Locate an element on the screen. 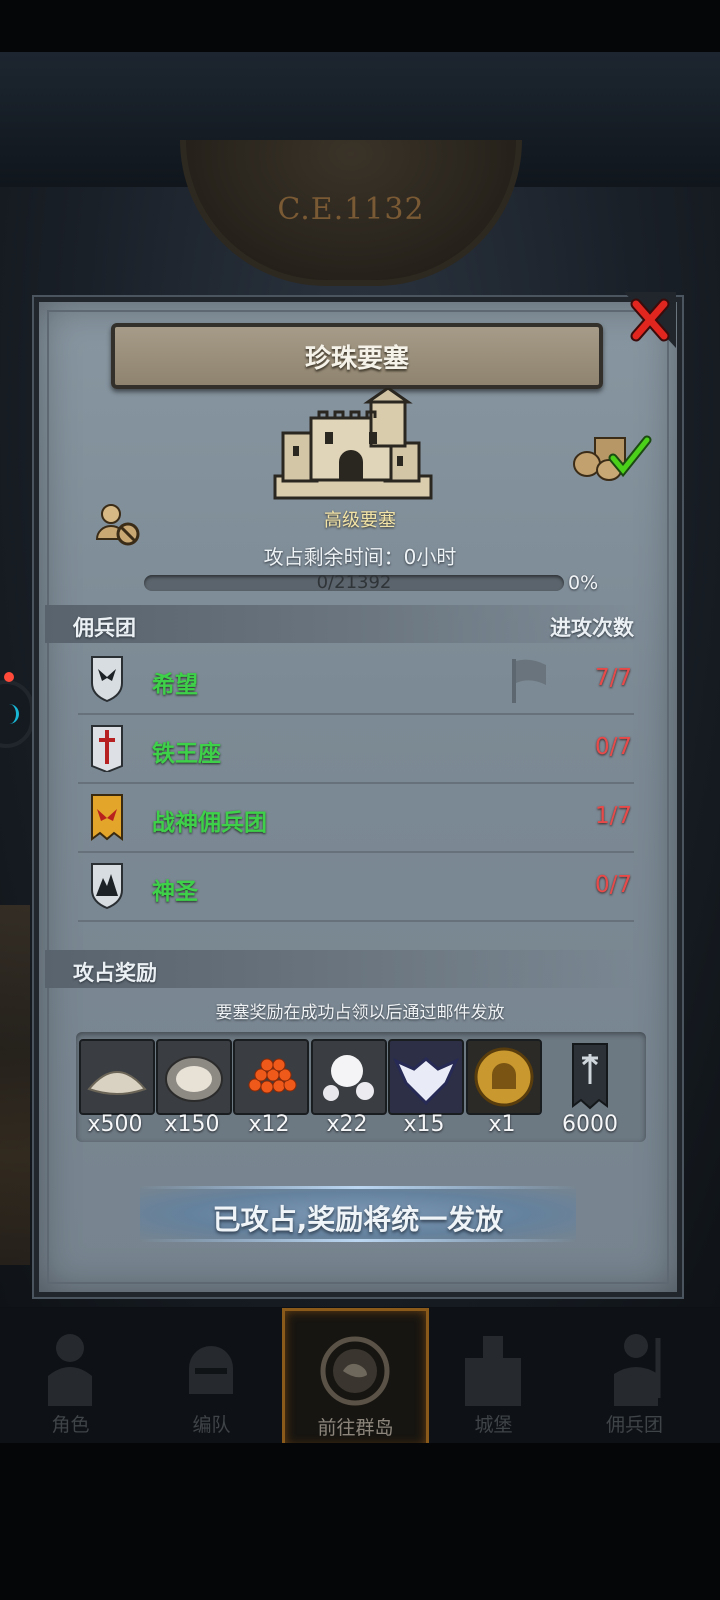 The image size is (720, 1600). soldier-icon is located at coordinates (637, 1370).